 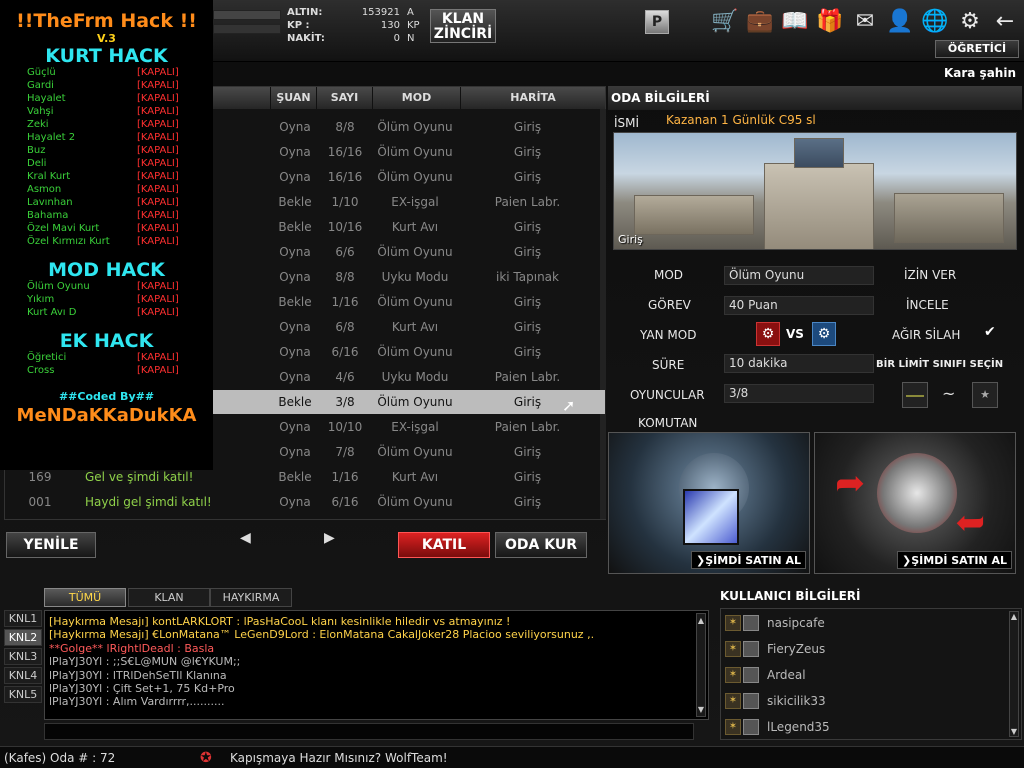 I want to click on cash-unit: N, so click(x=411, y=38).